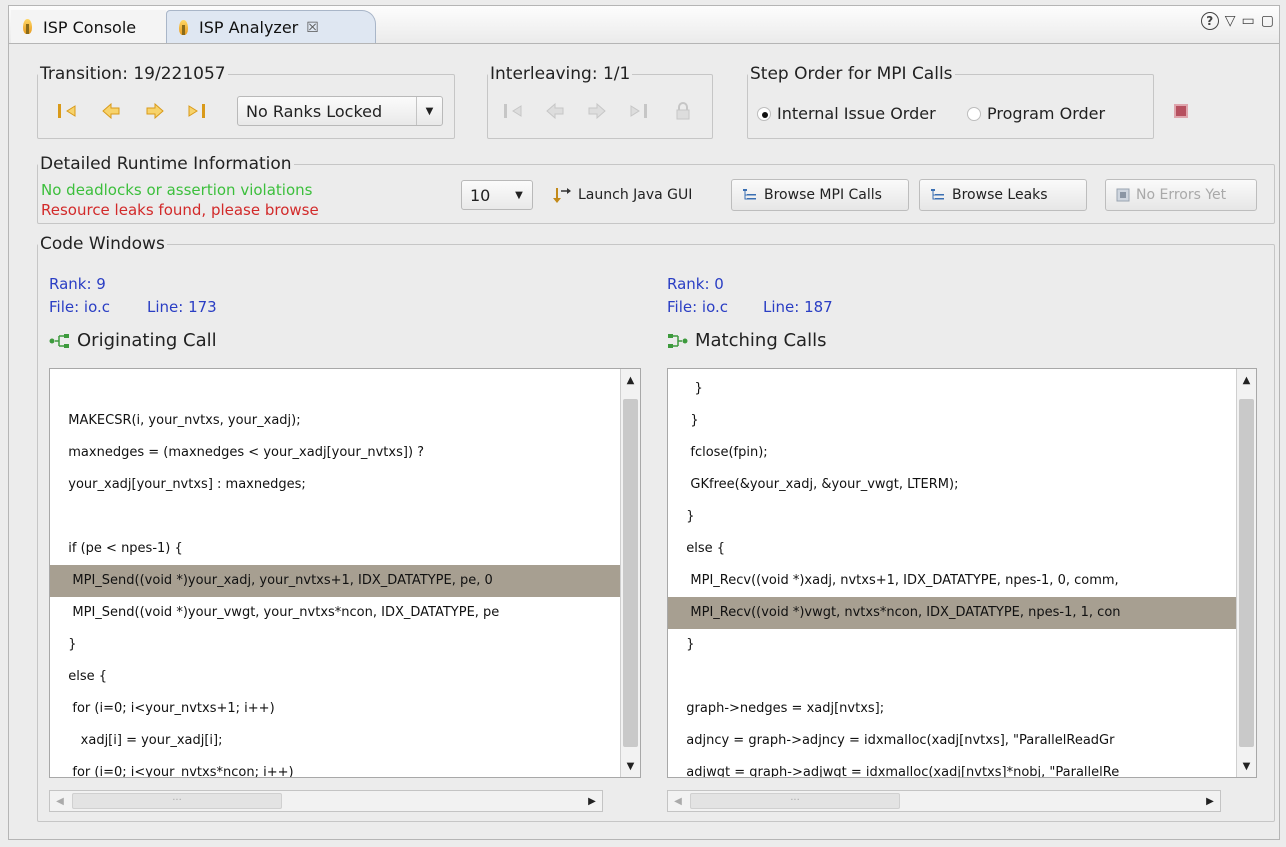 Image resolution: width=1286 pixels, height=847 pixels. I want to click on display-count-combo: 10 ▼, so click(497, 195).